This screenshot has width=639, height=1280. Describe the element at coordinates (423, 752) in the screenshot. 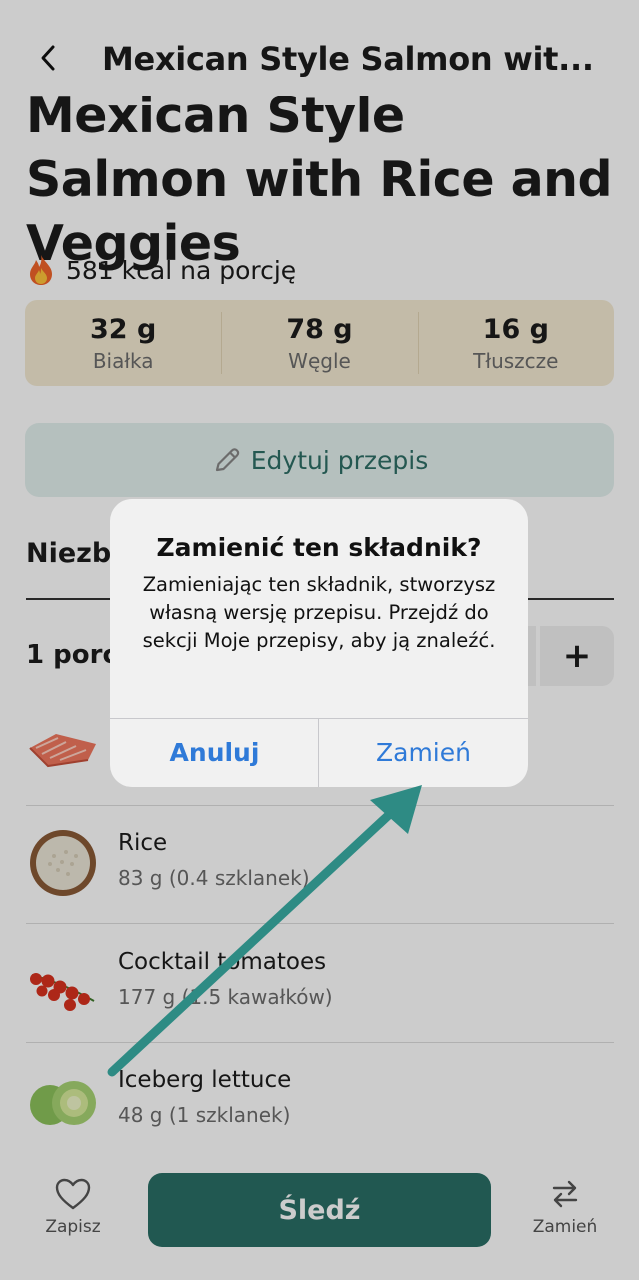

I see `confirm-swap-button: Zamień` at that location.